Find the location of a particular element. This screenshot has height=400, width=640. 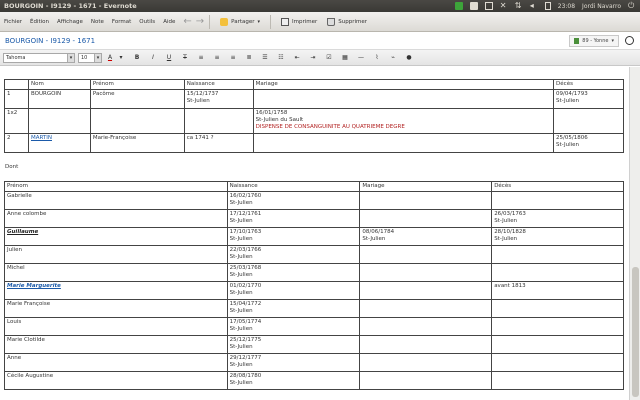

child-name-link: Marie Marguerite is located at coordinates (34, 286).